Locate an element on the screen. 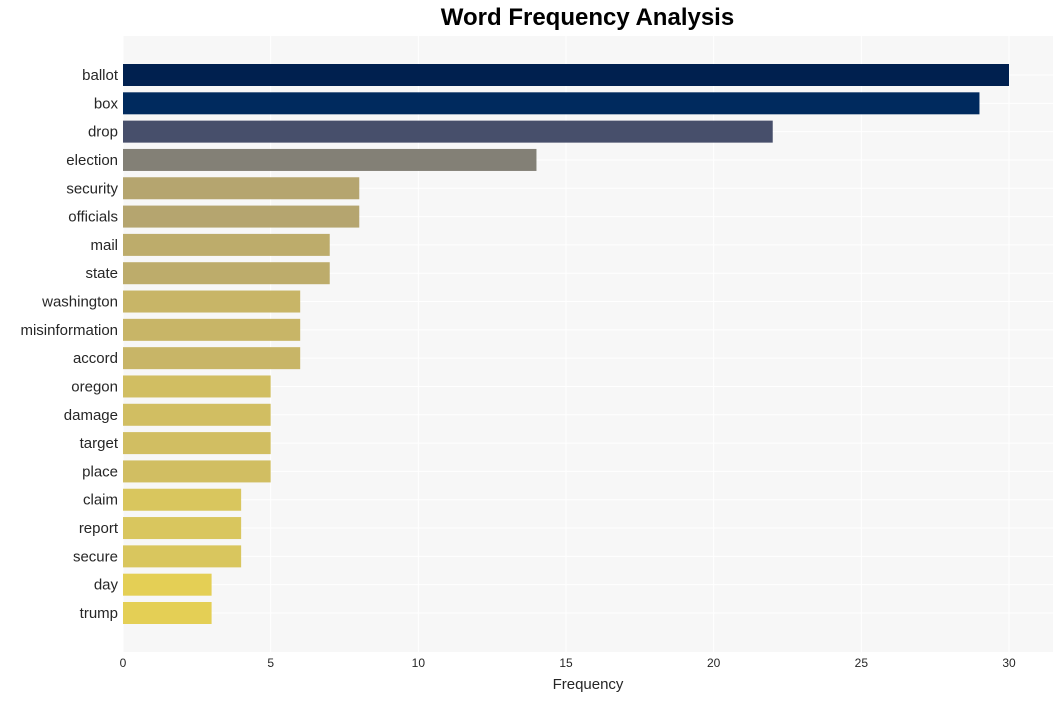 This screenshot has width=1063, height=701. bar-ballot is located at coordinates (566, 75).